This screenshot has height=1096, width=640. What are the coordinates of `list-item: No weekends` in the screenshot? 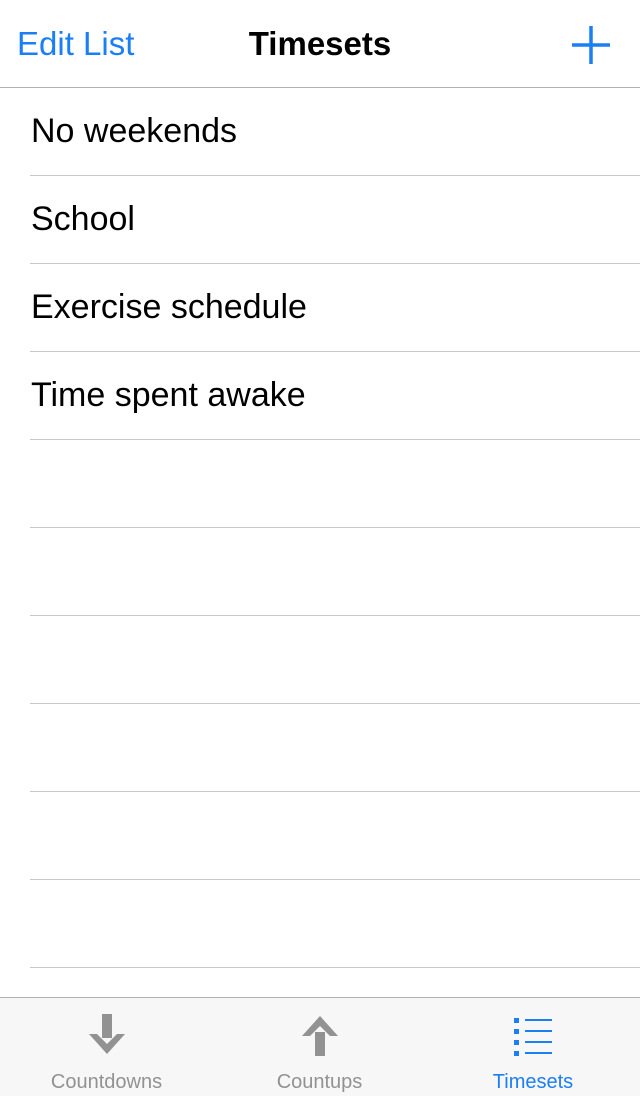 It's located at (320, 132).